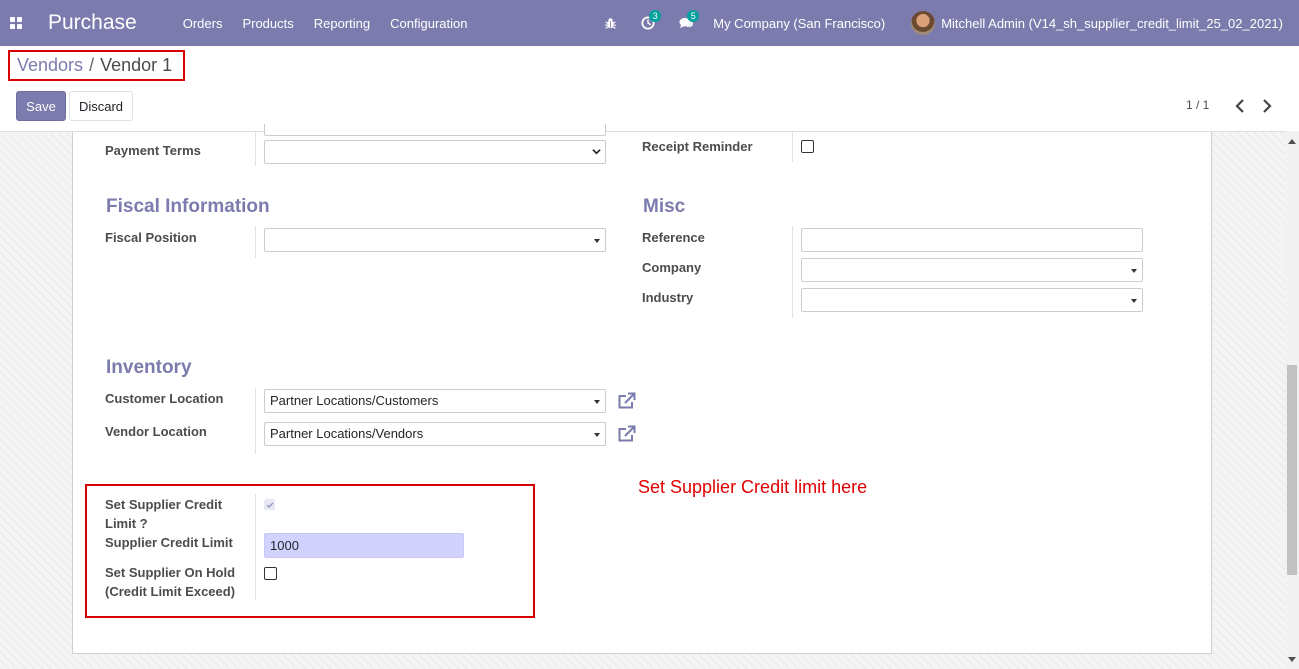 The width and height of the screenshot is (1299, 669). What do you see at coordinates (1197, 105) in the screenshot?
I see `pager-value: 1 / 1` at bounding box center [1197, 105].